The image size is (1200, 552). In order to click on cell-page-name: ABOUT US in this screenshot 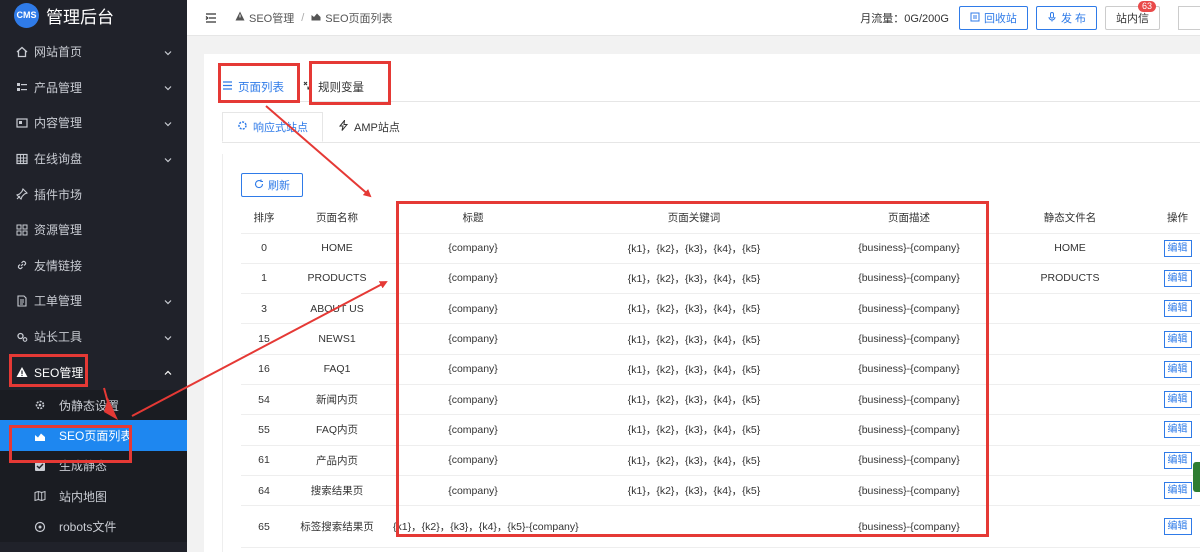, I will do `click(337, 309)`.